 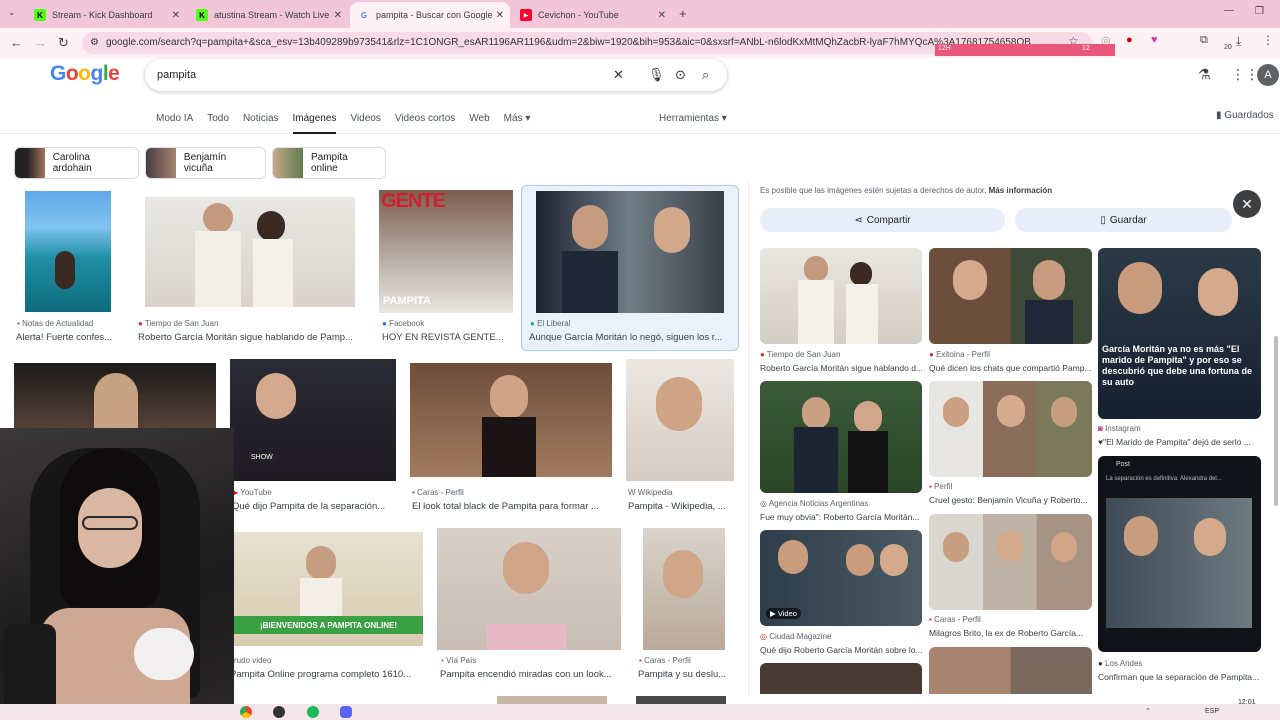 I want to click on language-indicator: ESP, so click(x=1212, y=711).